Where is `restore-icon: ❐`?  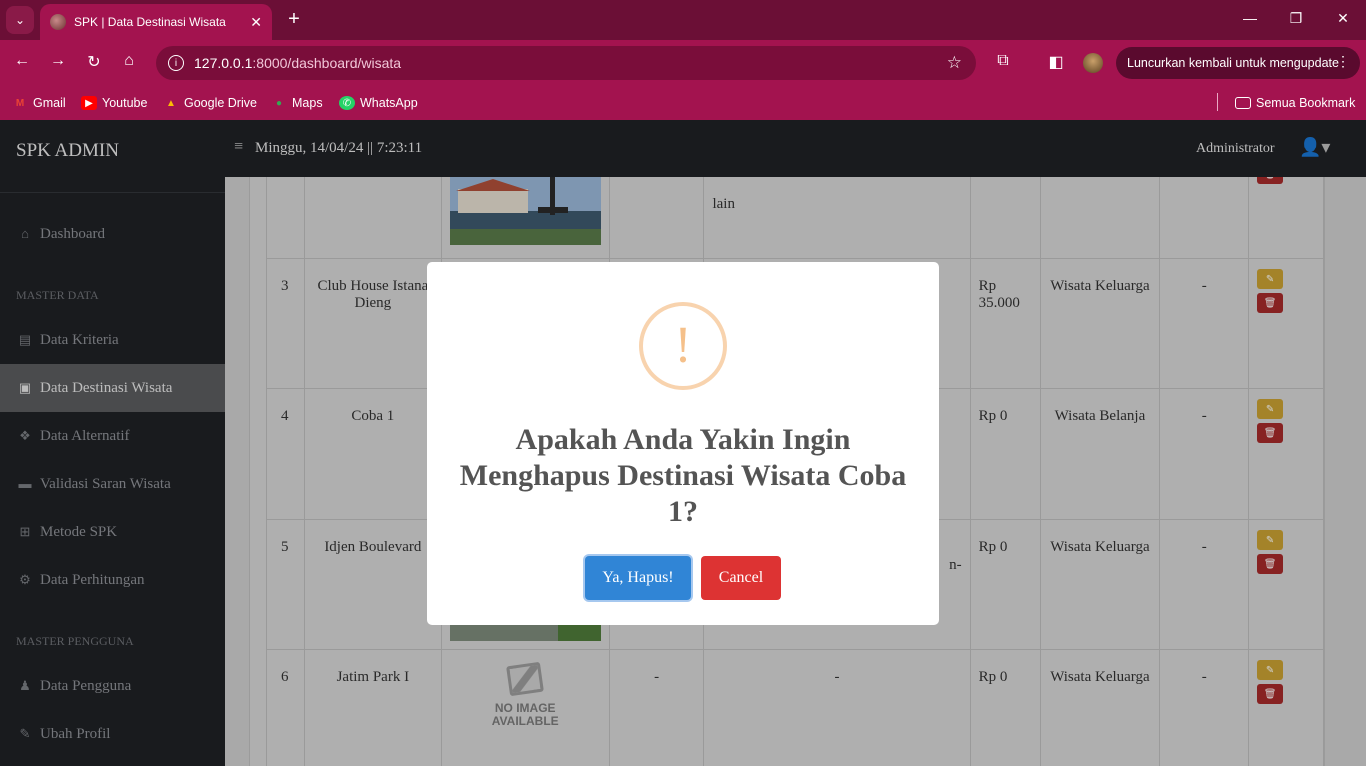
restore-icon: ❐ is located at coordinates (1296, 18).